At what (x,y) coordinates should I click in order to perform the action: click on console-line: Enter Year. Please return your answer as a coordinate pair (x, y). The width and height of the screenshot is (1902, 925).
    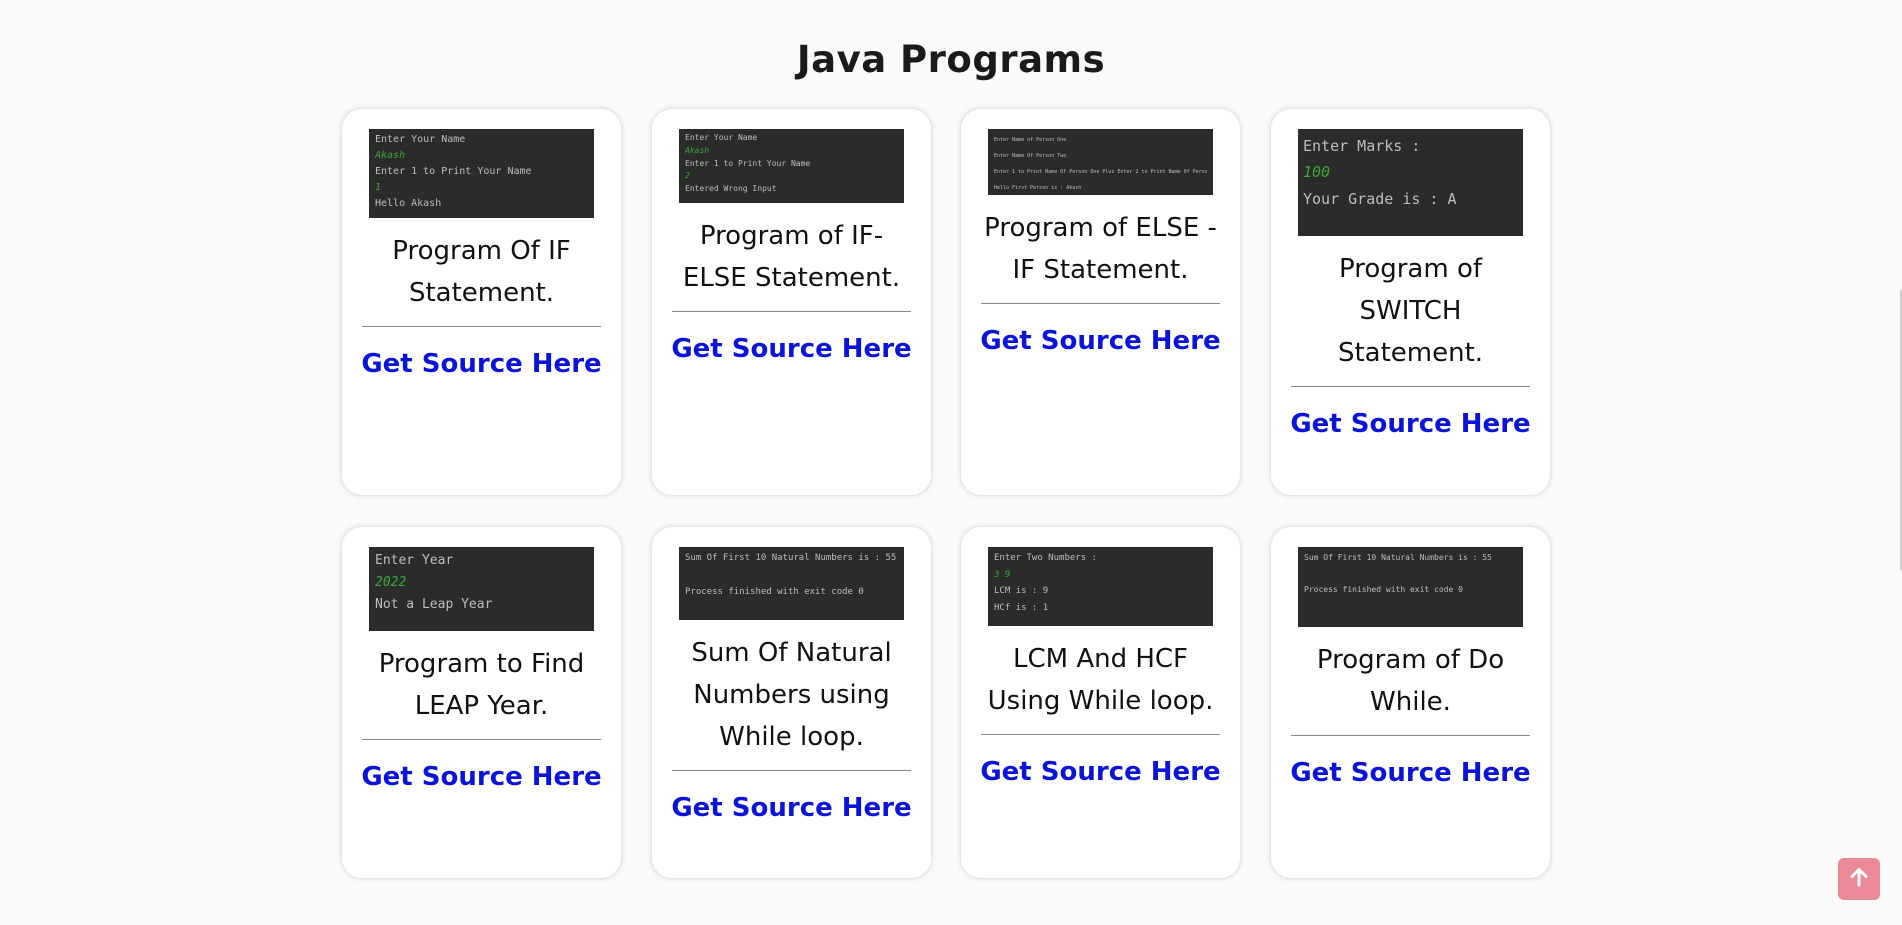
    Looking at the image, I should click on (414, 560).